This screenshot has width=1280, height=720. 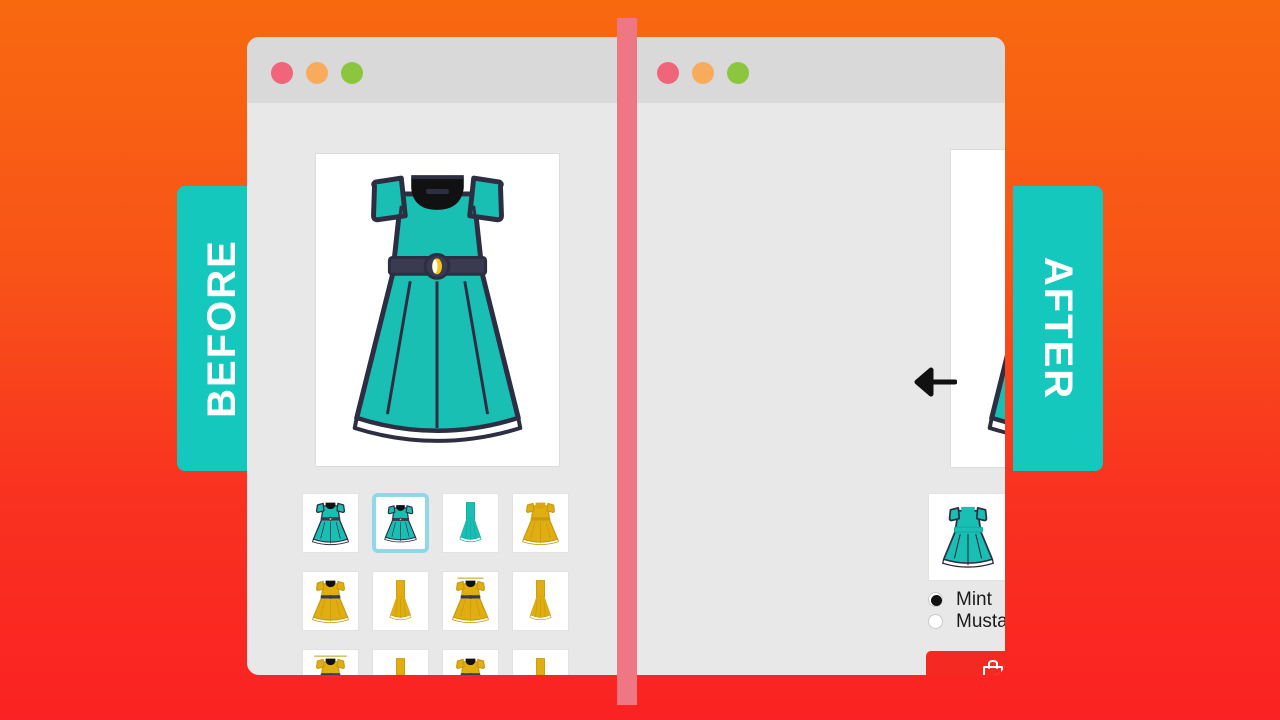 I want to click on color-option-mustard: Mustard, so click(x=966, y=621).